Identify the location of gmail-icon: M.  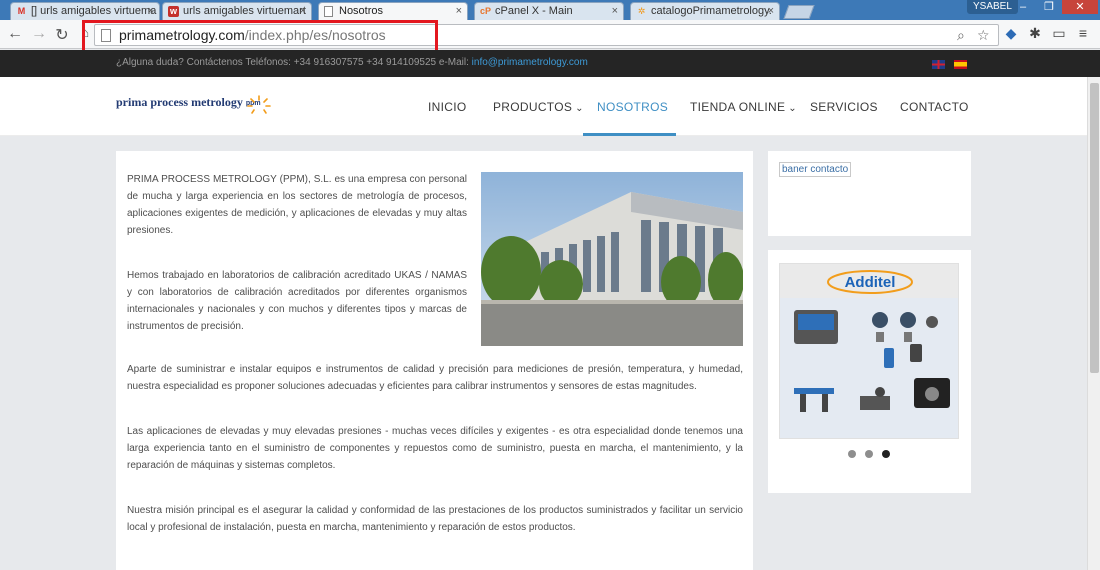
(21, 11).